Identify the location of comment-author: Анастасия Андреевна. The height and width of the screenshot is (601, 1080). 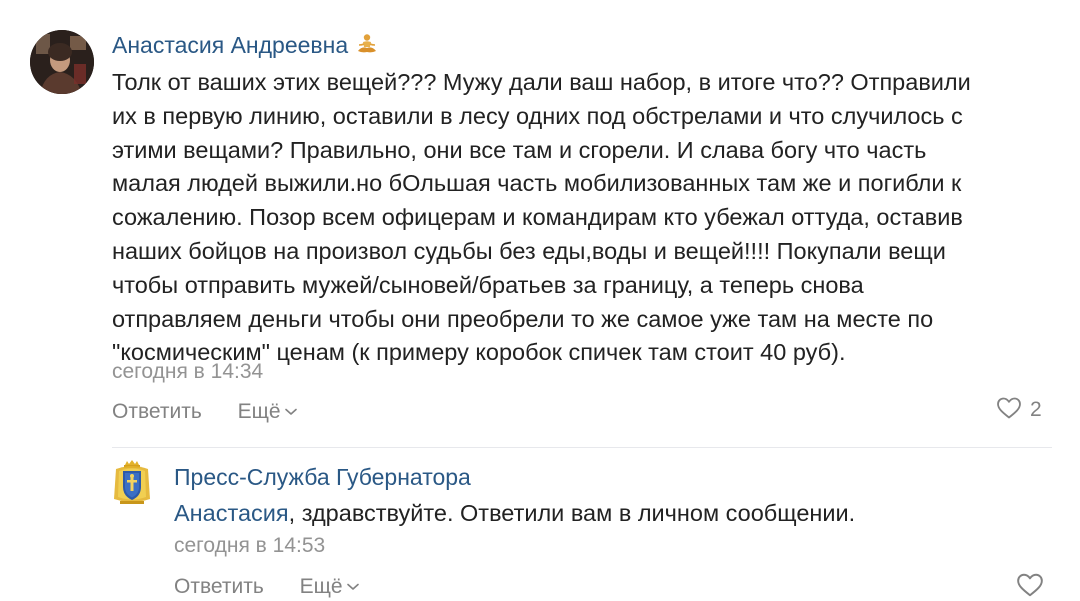
(245, 46).